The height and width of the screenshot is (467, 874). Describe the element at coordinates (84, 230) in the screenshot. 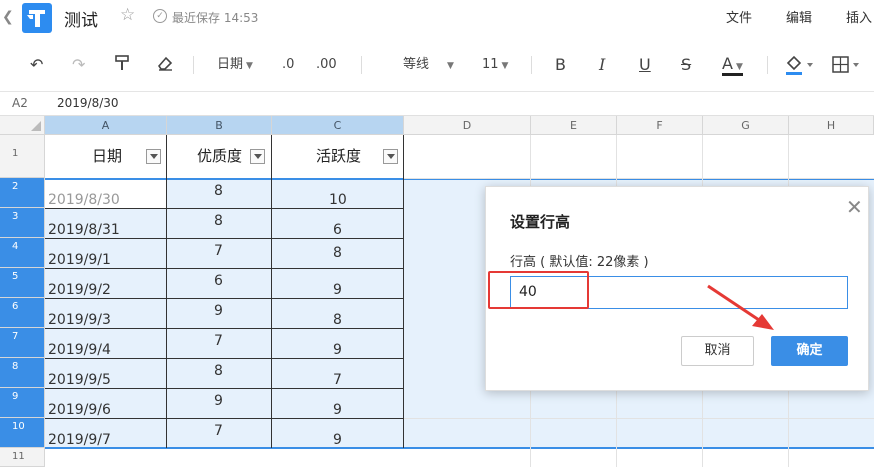

I see `cell-date: 2019/8/31` at that location.